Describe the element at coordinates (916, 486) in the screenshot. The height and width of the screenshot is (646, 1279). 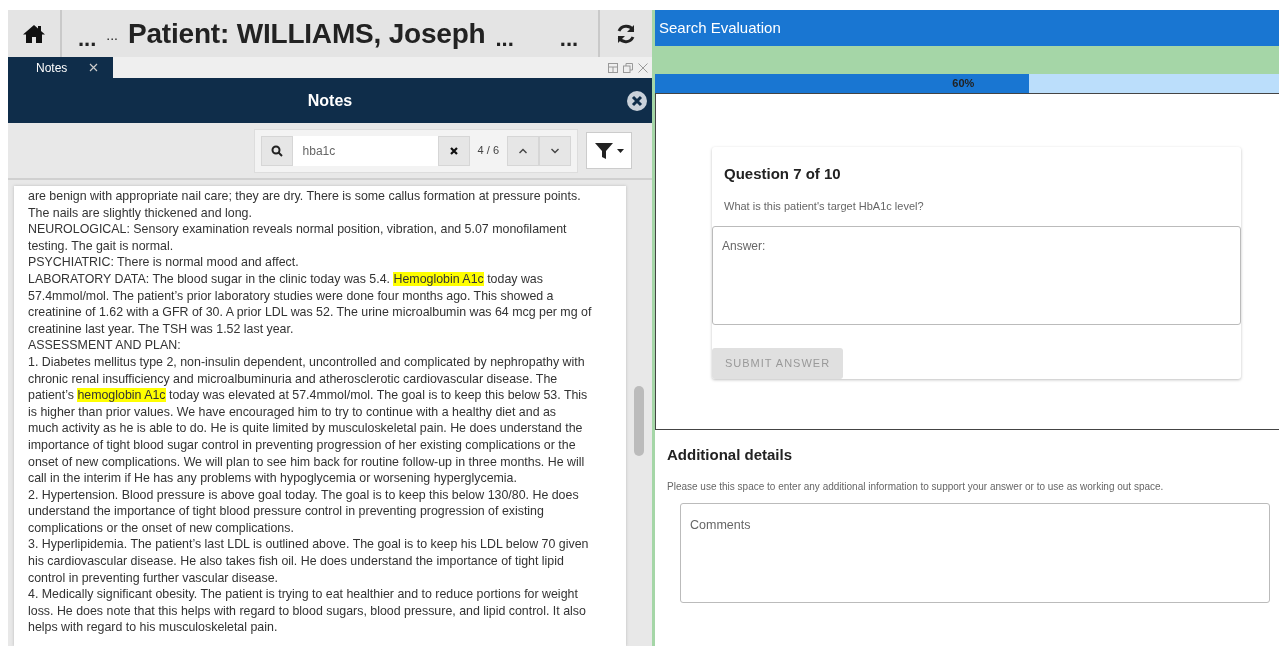
I see `section-description: Please use this space to enter any additional information to support your answer or to use as working out space.` at that location.